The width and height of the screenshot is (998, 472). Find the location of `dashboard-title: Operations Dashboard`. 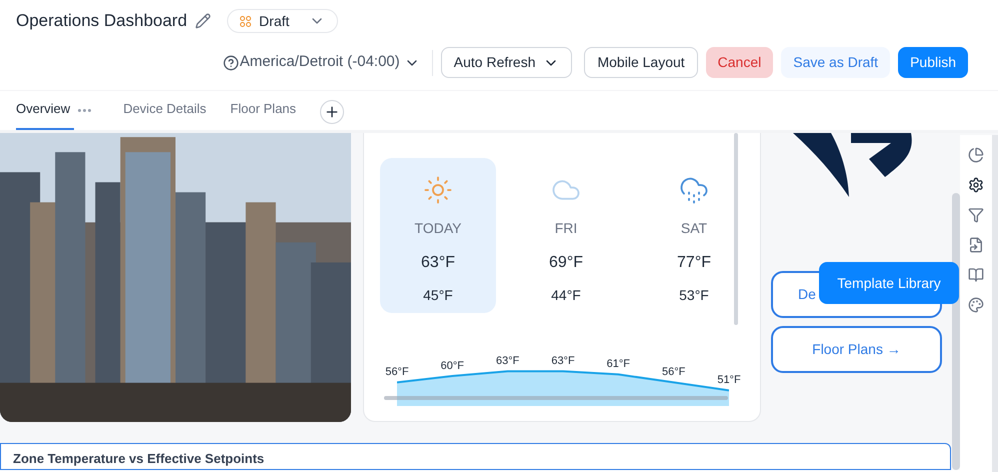

dashboard-title: Operations Dashboard is located at coordinates (102, 21).